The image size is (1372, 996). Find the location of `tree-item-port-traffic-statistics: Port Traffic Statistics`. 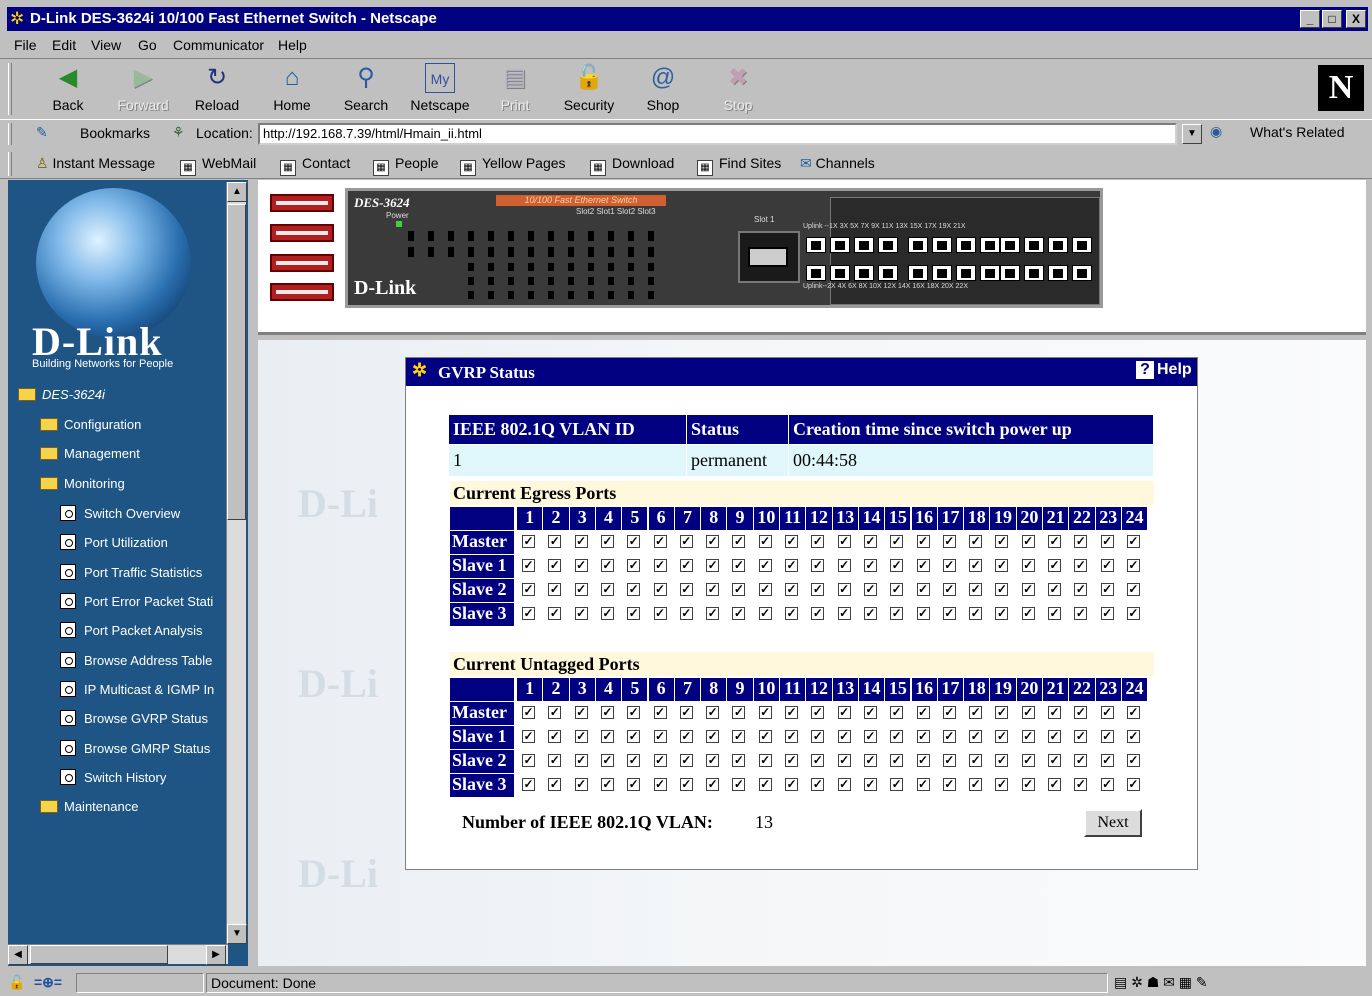

tree-item-port-traffic-statistics: Port Traffic Statistics is located at coordinates (131, 572).